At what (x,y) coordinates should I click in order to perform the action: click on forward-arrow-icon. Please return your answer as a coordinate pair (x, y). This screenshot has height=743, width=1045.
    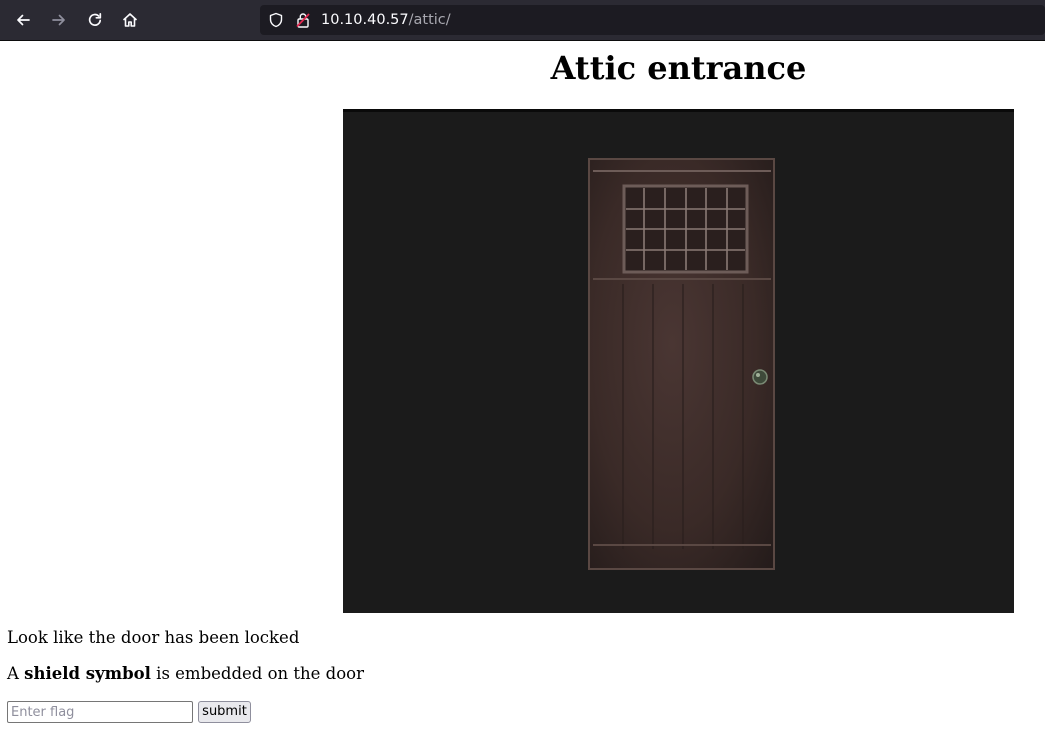
    Looking at the image, I should click on (58, 20).